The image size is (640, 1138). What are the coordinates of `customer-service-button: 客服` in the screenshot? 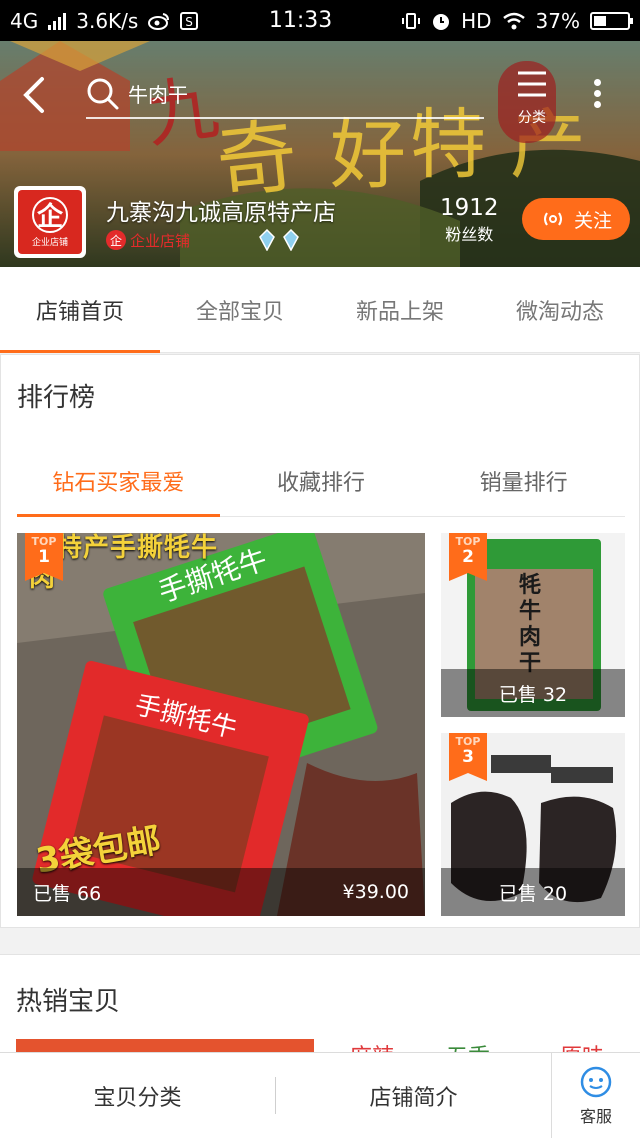 It's located at (595, 1095).